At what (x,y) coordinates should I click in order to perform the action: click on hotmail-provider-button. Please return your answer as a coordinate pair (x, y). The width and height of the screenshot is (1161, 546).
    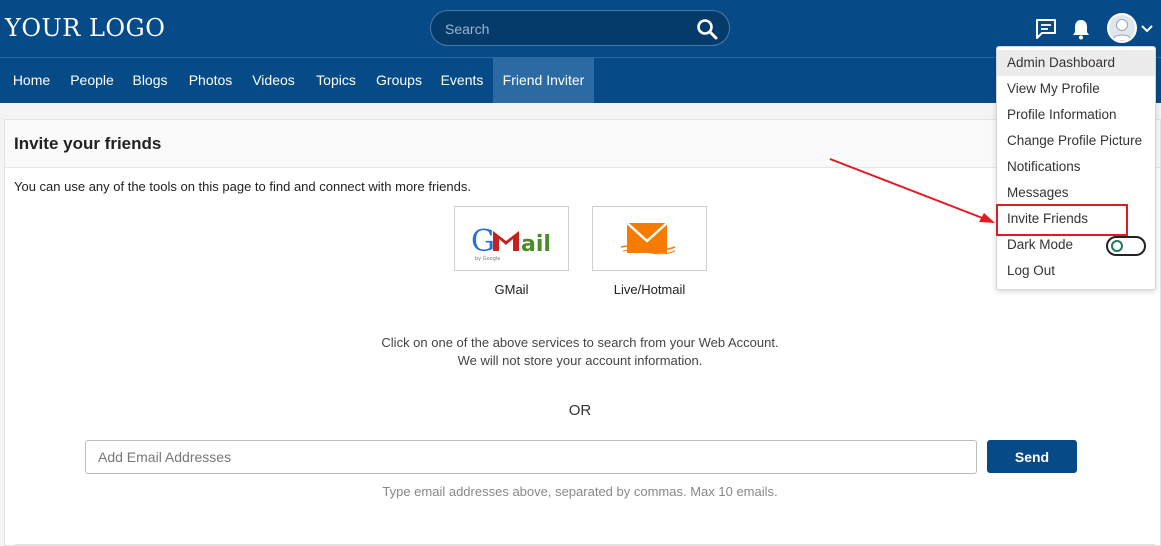
    Looking at the image, I should click on (649, 238).